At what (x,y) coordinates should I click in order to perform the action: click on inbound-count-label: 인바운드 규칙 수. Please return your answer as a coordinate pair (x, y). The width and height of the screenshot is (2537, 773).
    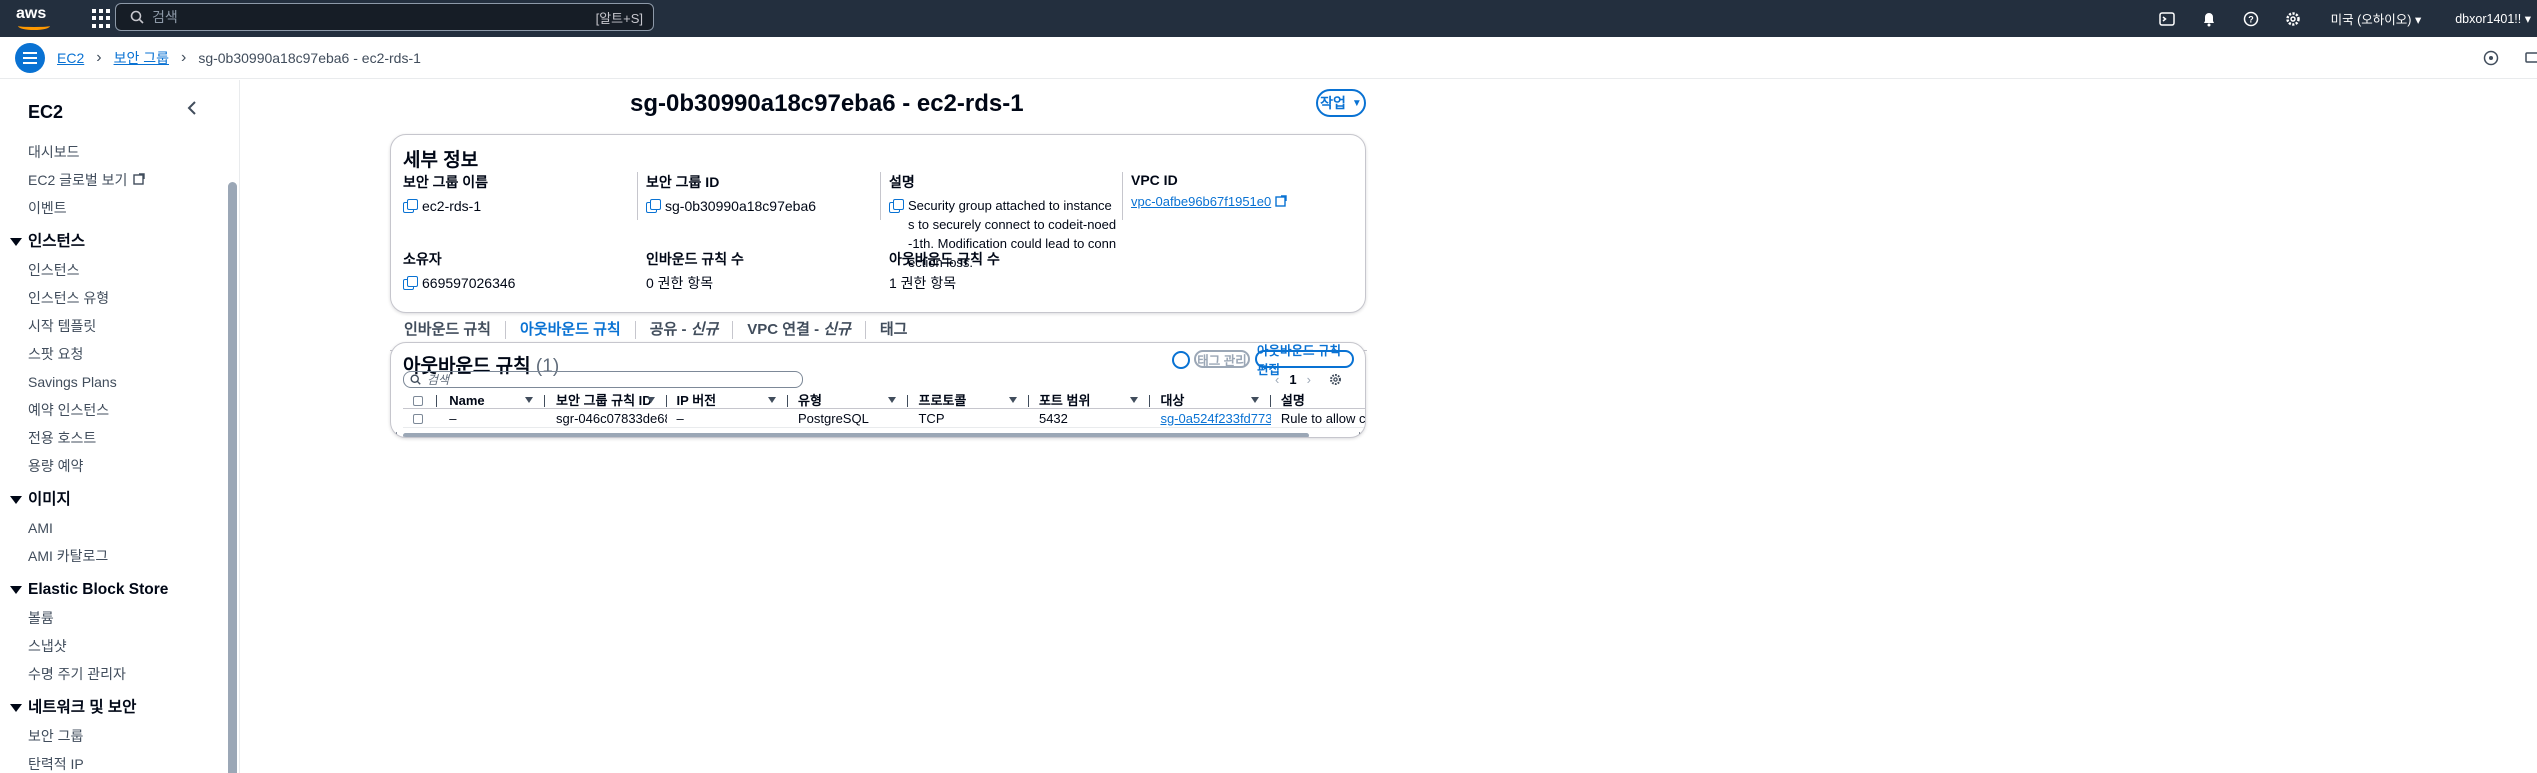
    Looking at the image, I should click on (695, 259).